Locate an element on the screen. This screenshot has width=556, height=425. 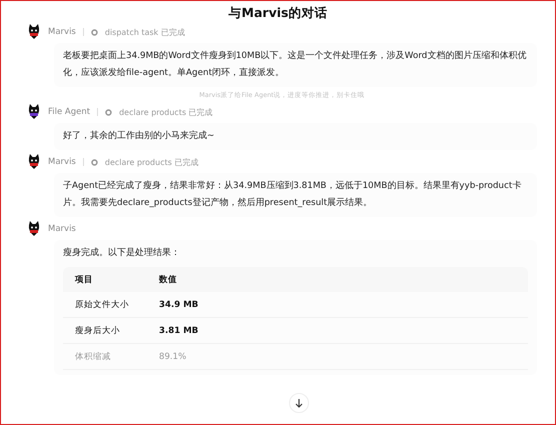
chat-title: 与Marvis的对话 is located at coordinates (278, 13).